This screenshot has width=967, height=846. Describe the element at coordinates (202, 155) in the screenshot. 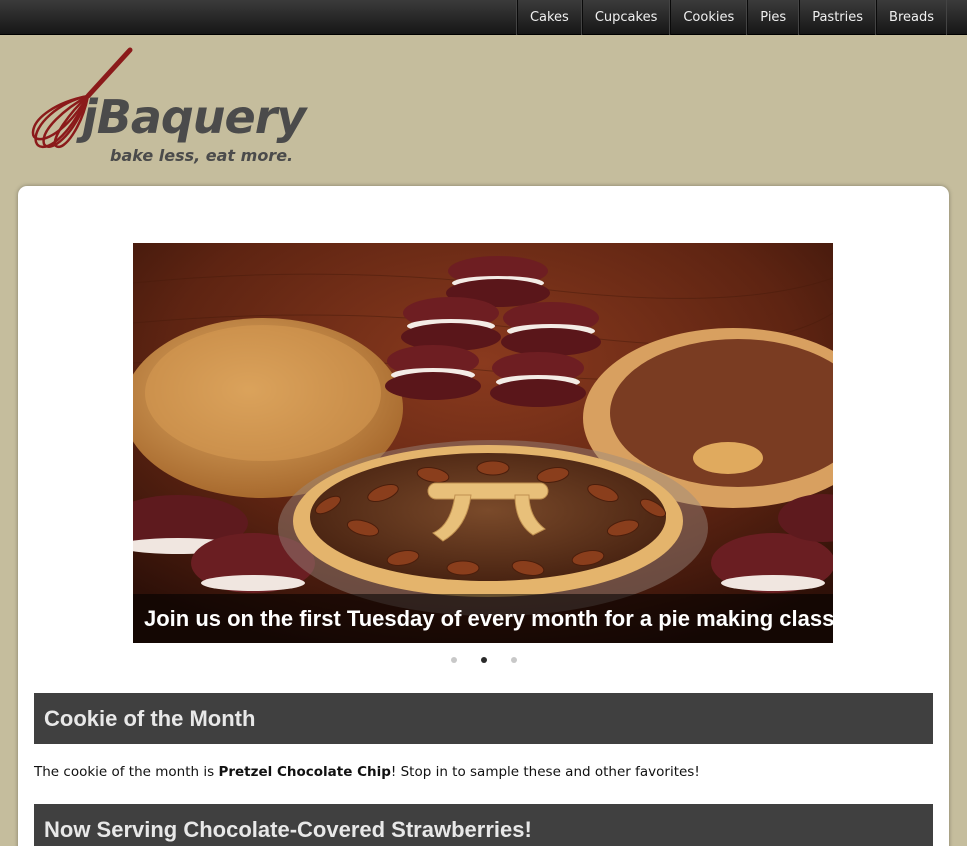

I see `logo-tagline: bake less, eat more.` at that location.